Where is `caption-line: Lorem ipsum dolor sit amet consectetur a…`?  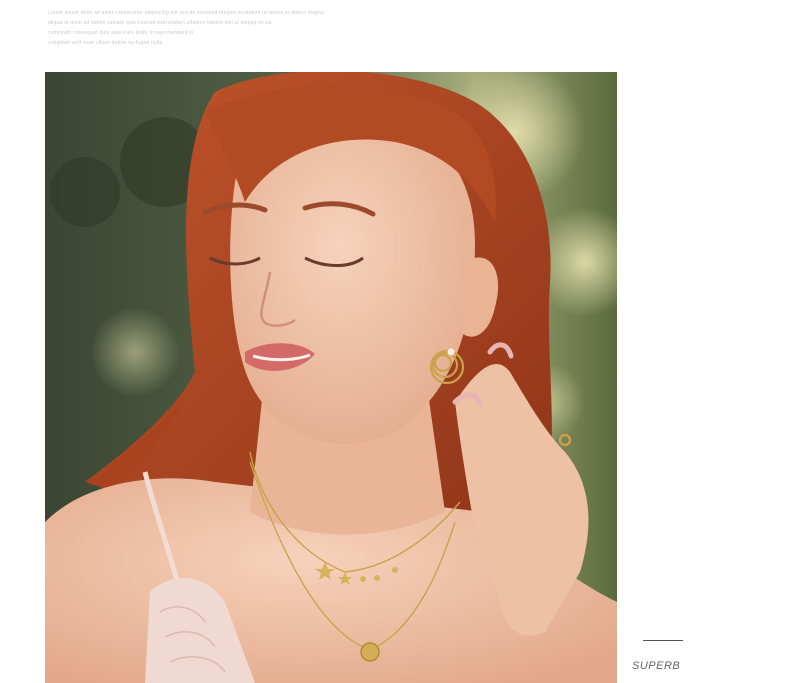 caption-line: Lorem ipsum dolor sit amet consectetur a… is located at coordinates (186, 13).